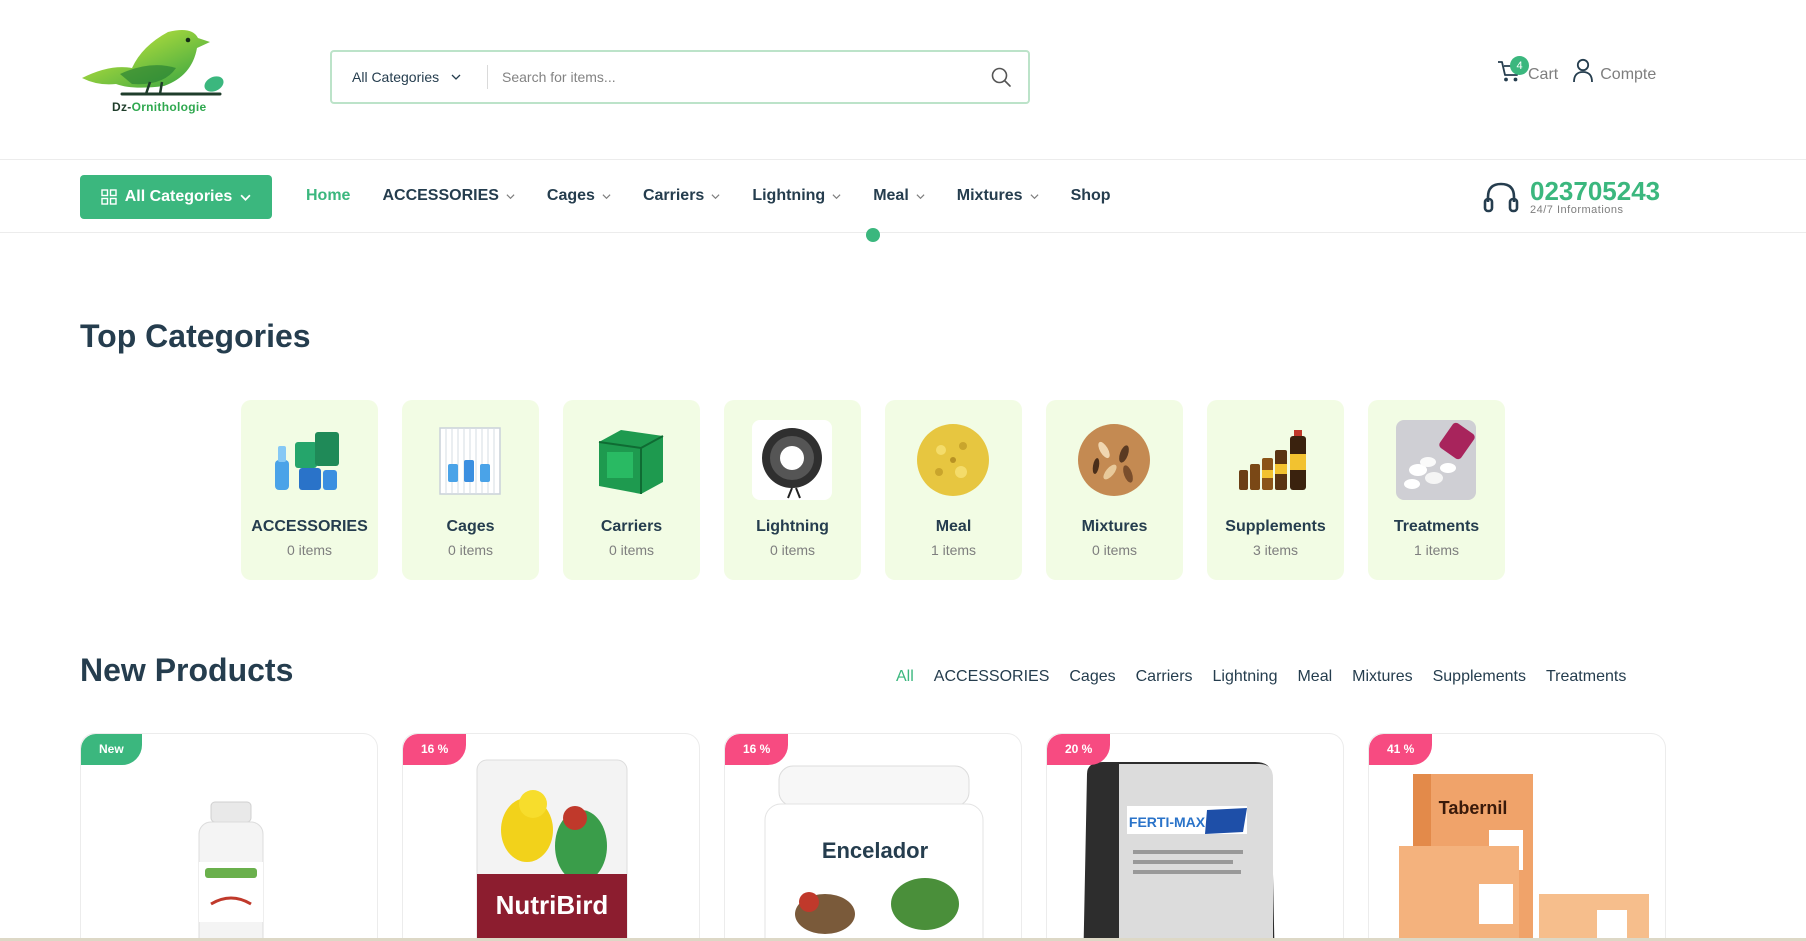  Describe the element at coordinates (552, 905) in the screenshot. I see `nutribird-package-text: NutriBird` at that location.